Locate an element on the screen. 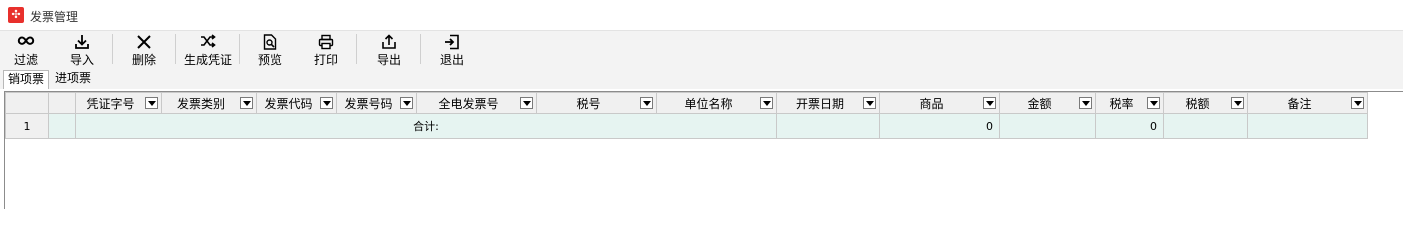  import-button: 导入 is located at coordinates (82, 50).